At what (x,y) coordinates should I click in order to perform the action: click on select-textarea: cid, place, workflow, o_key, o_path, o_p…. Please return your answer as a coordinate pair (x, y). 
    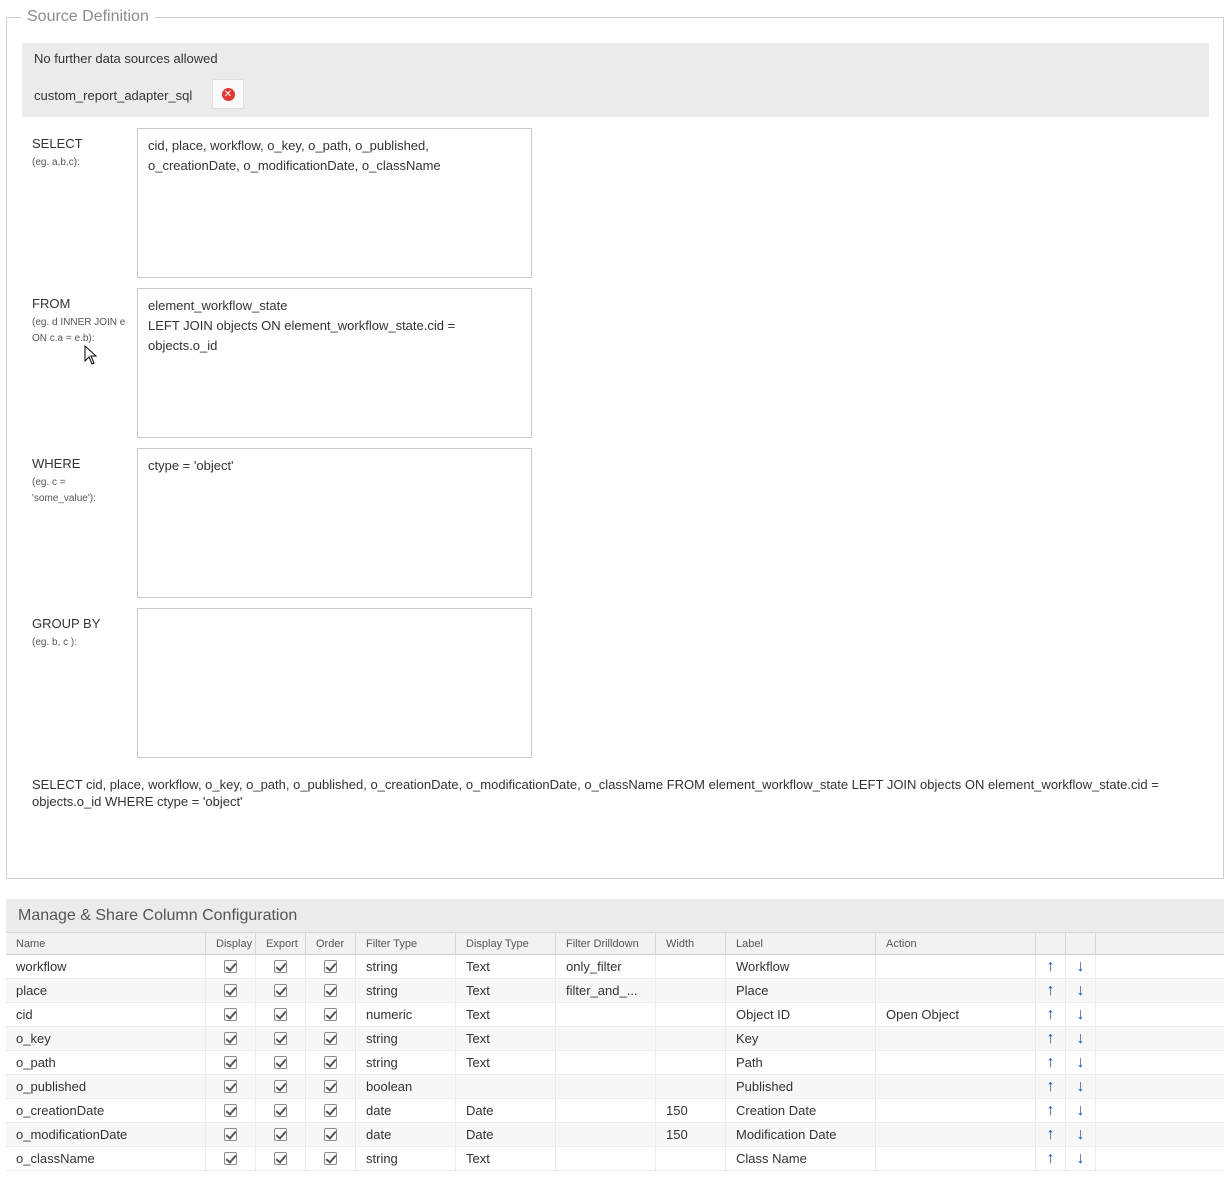
    Looking at the image, I should click on (334, 203).